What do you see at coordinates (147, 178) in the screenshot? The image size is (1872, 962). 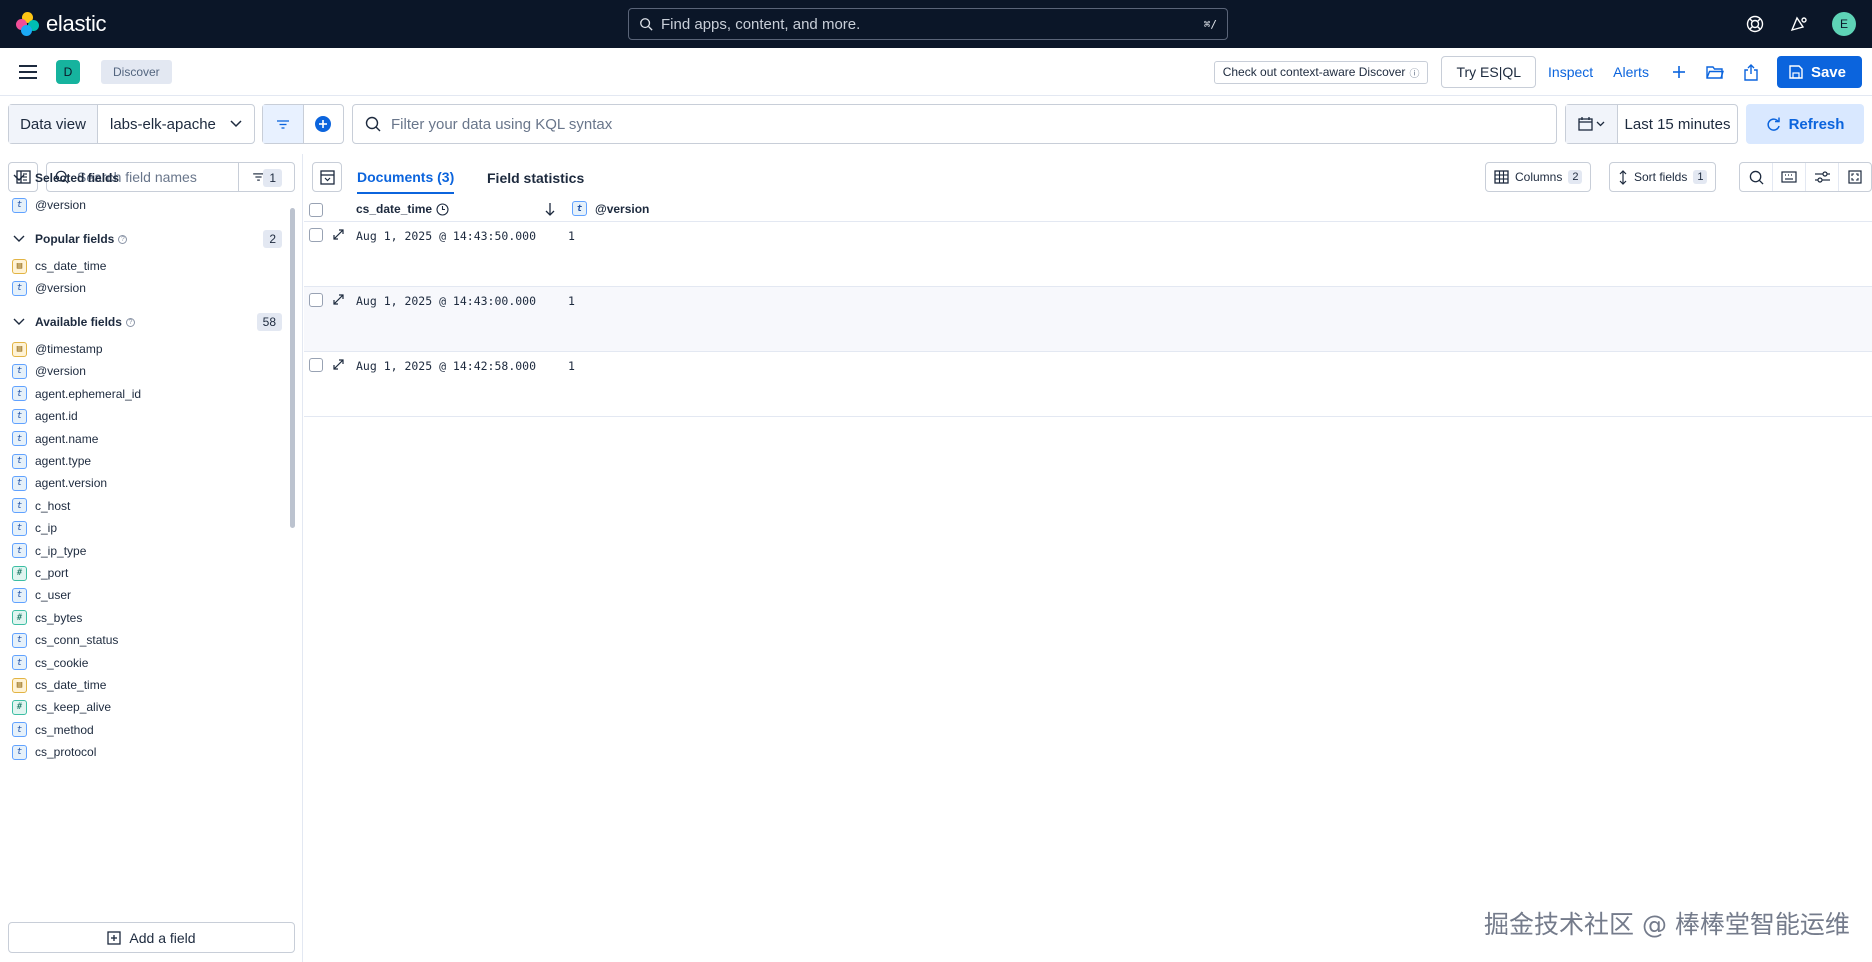 I see `section-selected-fields: Selected fields 1` at bounding box center [147, 178].